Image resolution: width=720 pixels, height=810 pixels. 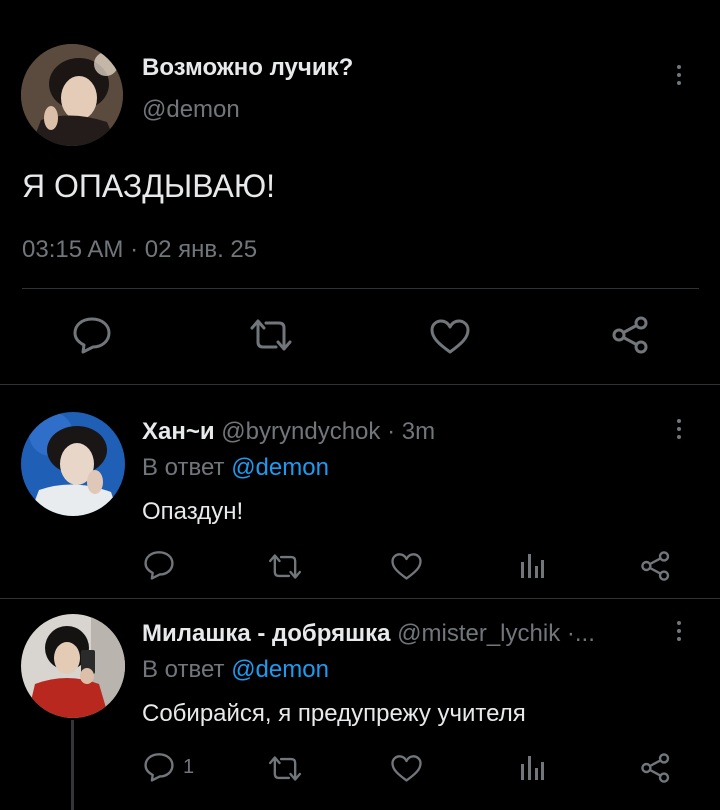 What do you see at coordinates (300, 431) in the screenshot?
I see `reply-1-handle: @byryndychok` at bounding box center [300, 431].